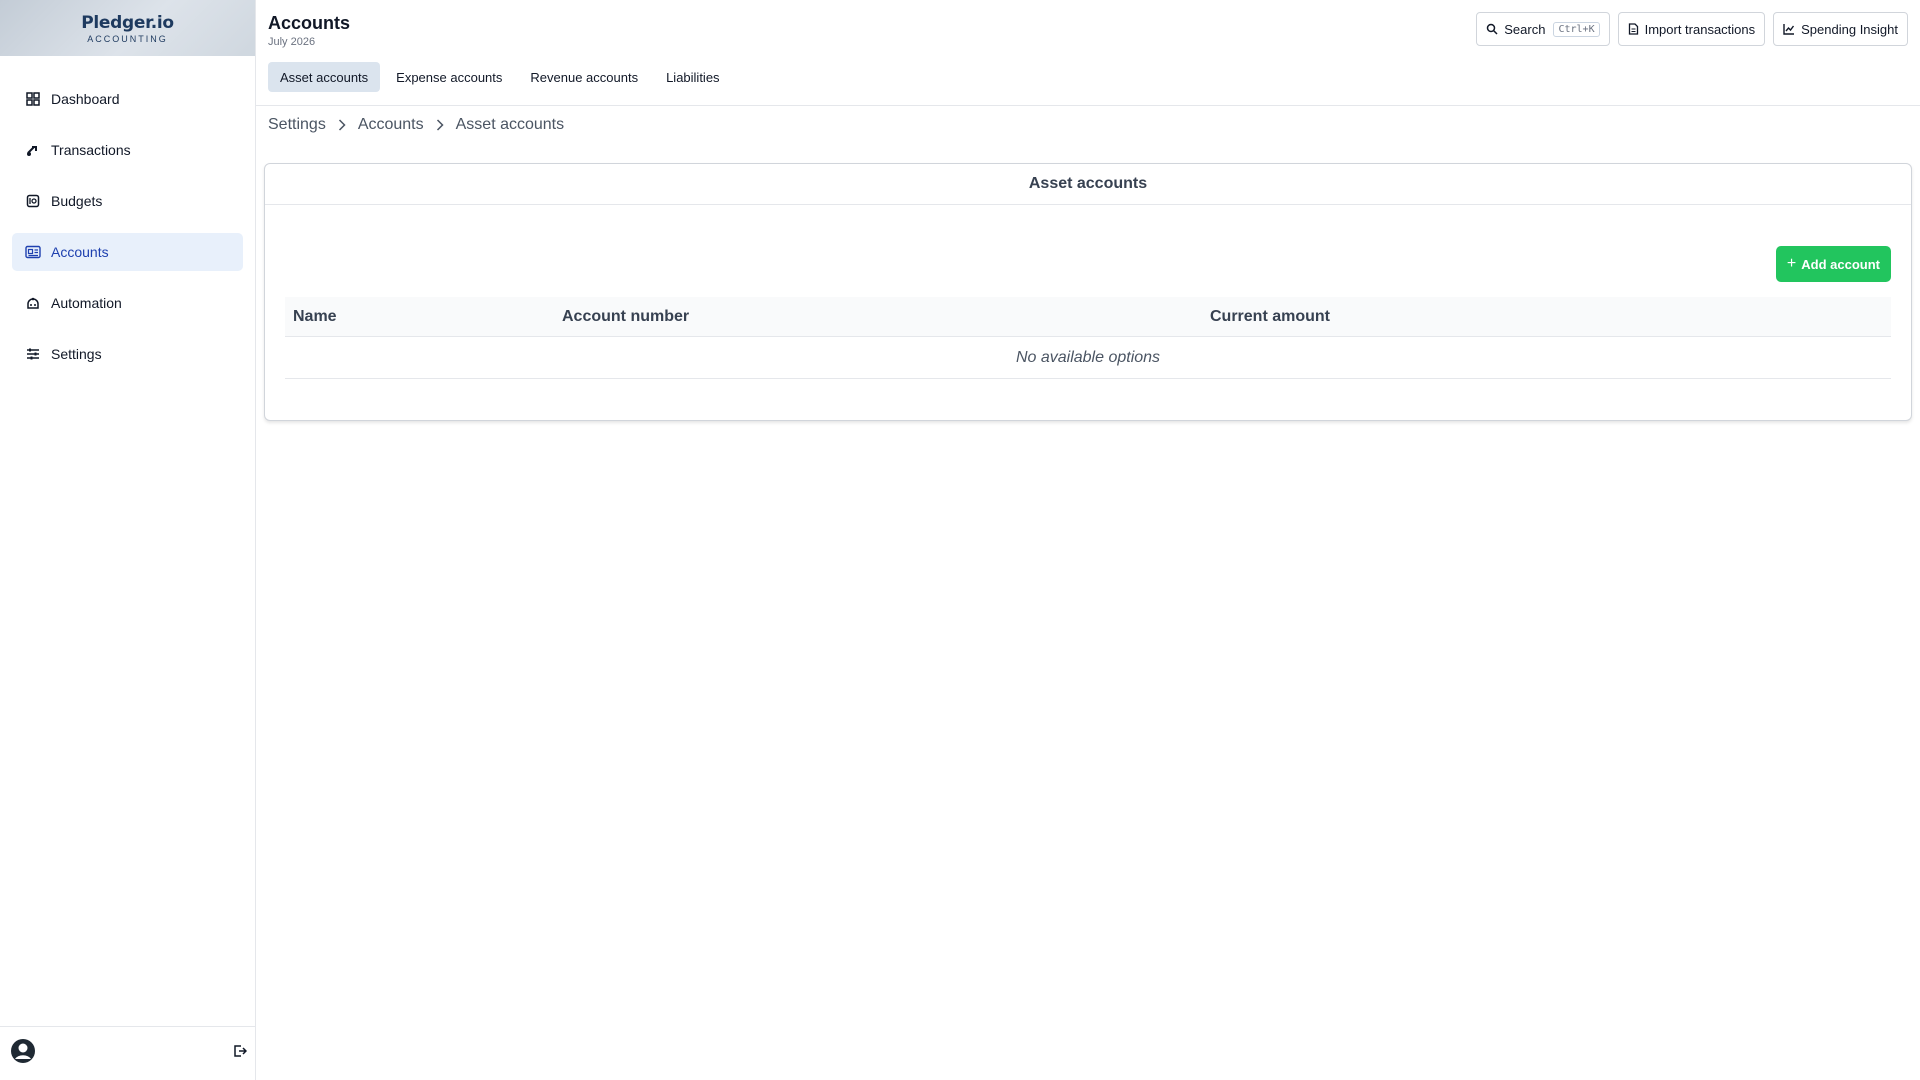 The width and height of the screenshot is (1920, 1080). What do you see at coordinates (1840, 264) in the screenshot?
I see `add-account-label: Add account` at bounding box center [1840, 264].